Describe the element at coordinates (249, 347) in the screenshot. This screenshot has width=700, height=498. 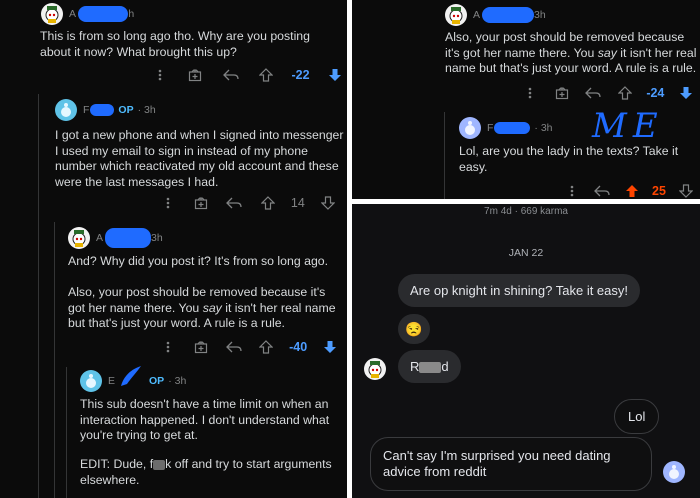
I see `comment-actions: -40` at that location.